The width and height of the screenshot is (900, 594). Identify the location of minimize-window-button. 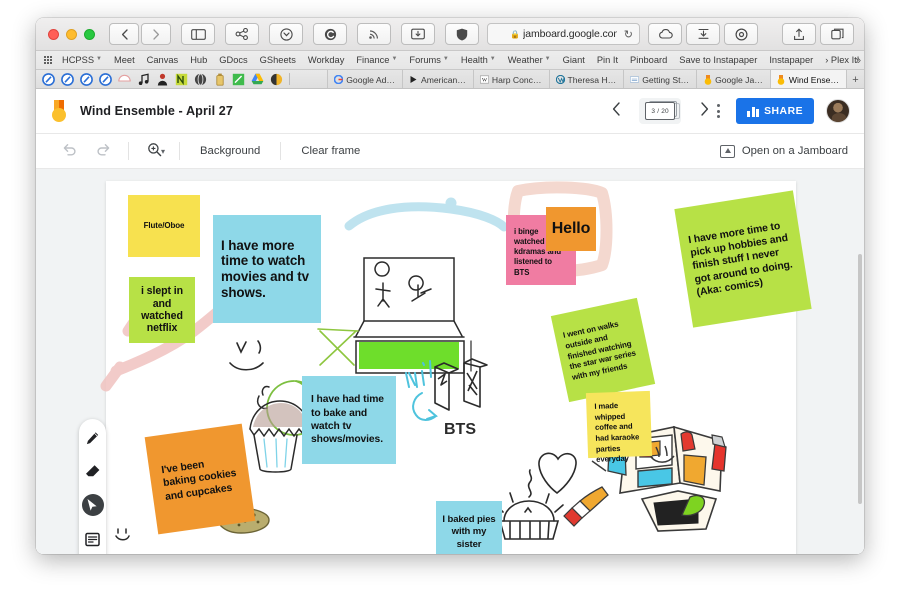
(71, 34).